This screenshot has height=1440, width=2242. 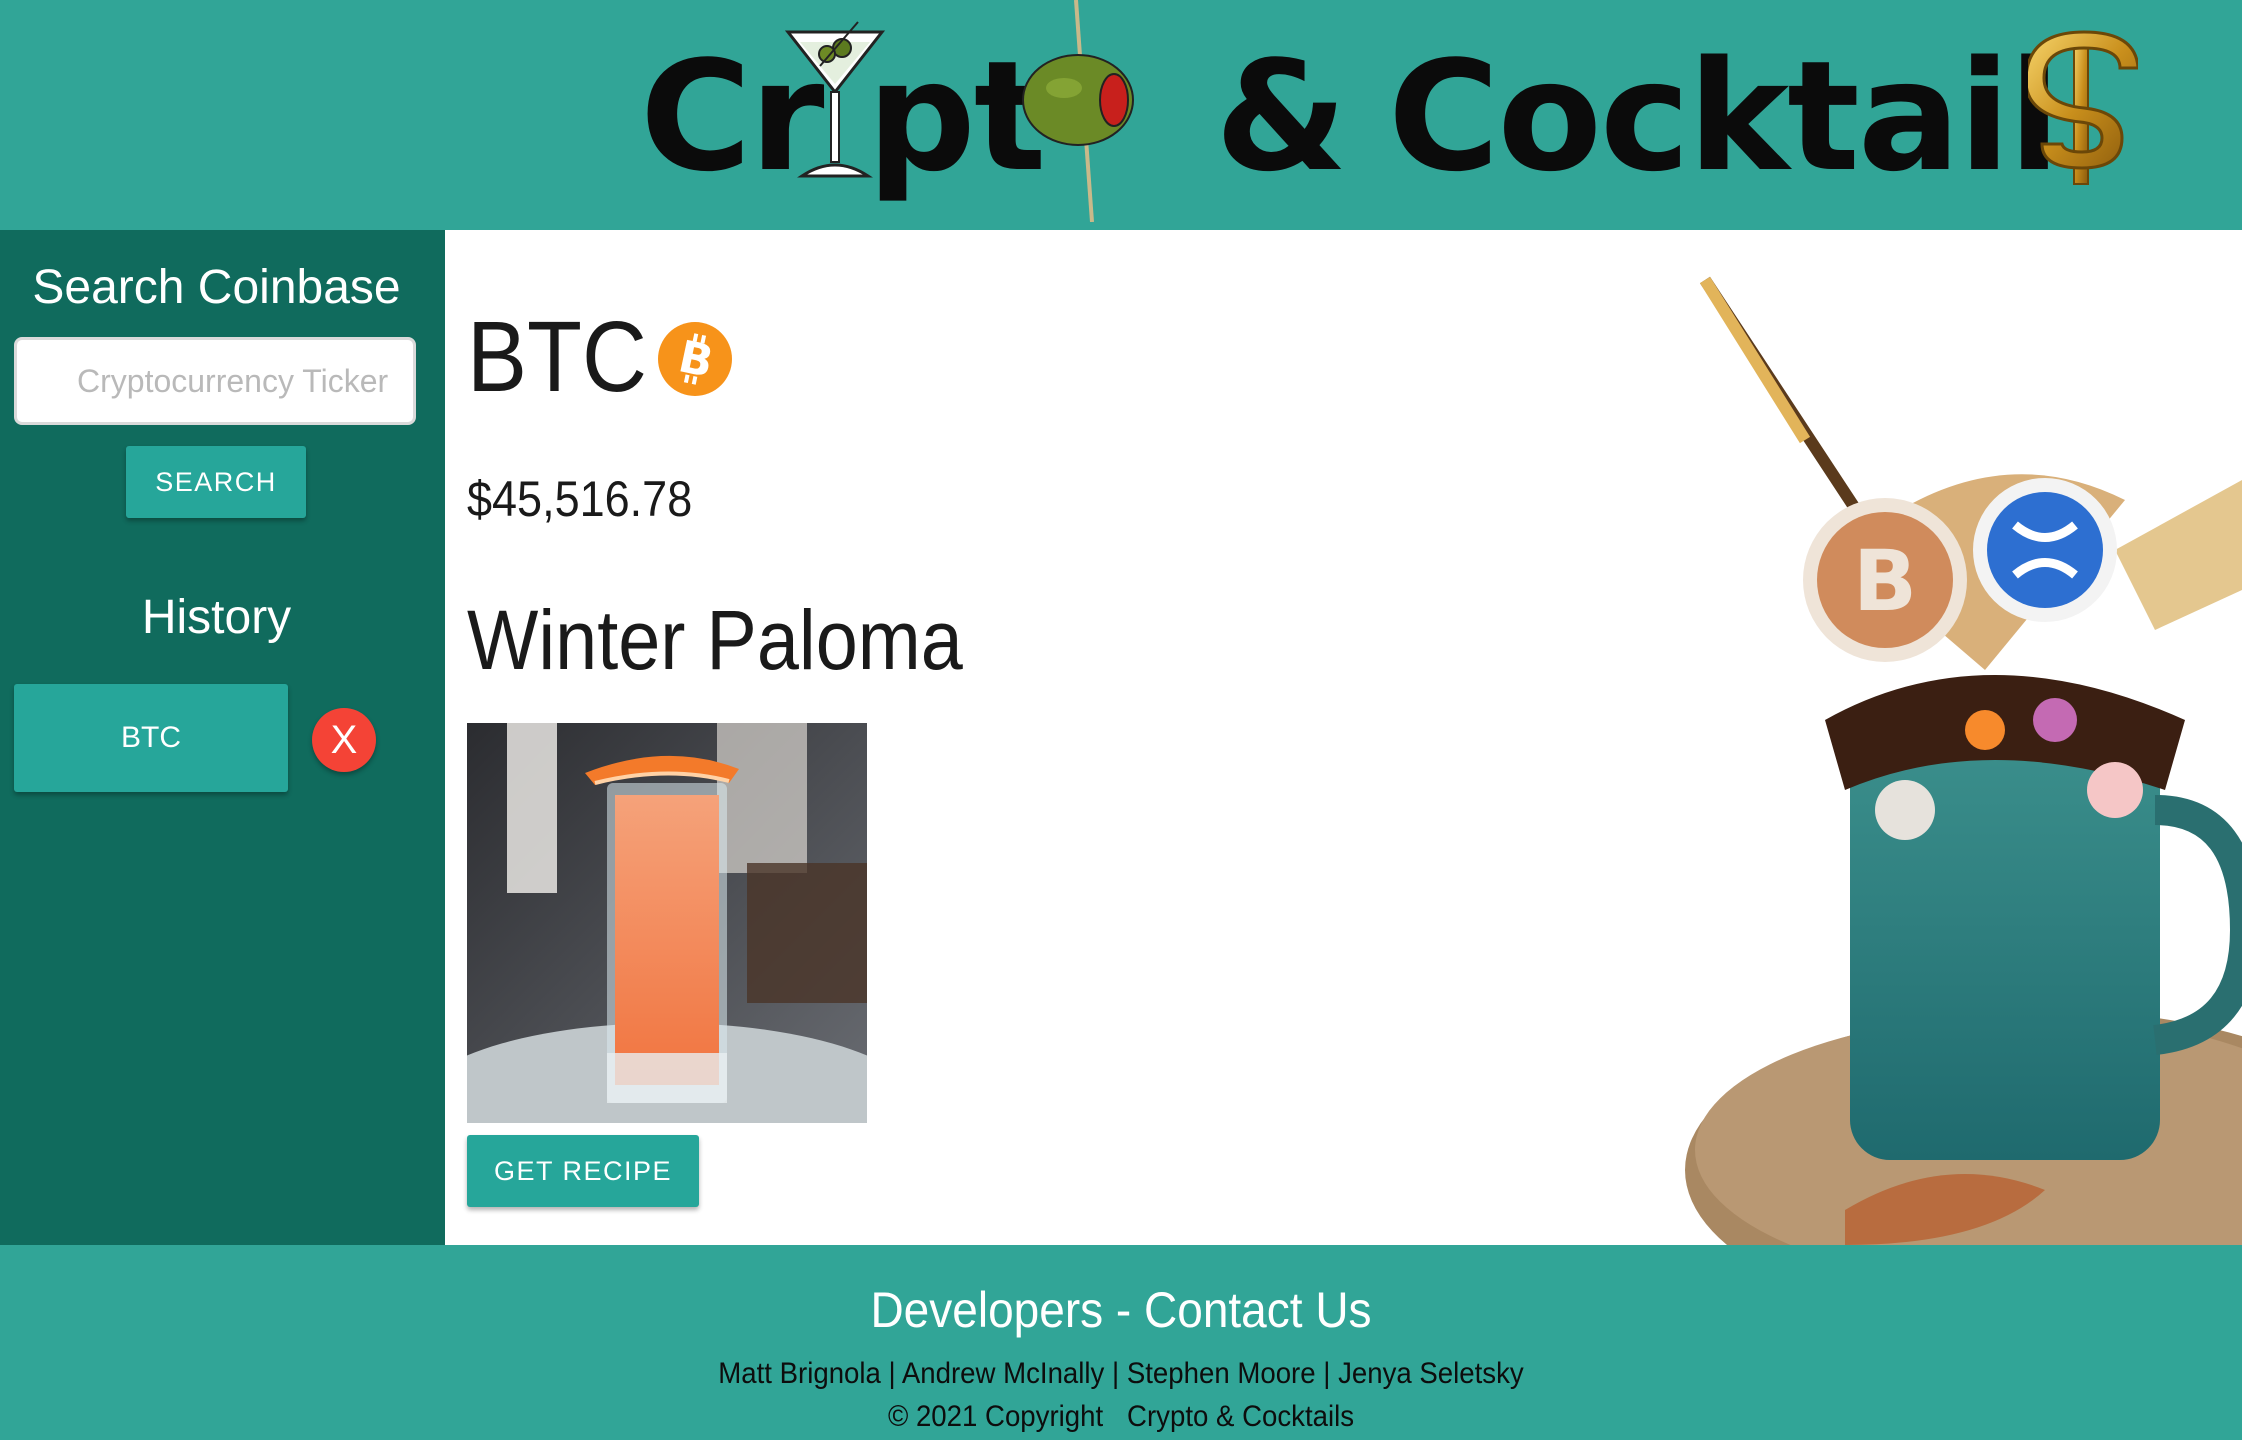 I want to click on sidebar: Search Coinbase SEARCH History BTC X, so click(x=222, y=737).